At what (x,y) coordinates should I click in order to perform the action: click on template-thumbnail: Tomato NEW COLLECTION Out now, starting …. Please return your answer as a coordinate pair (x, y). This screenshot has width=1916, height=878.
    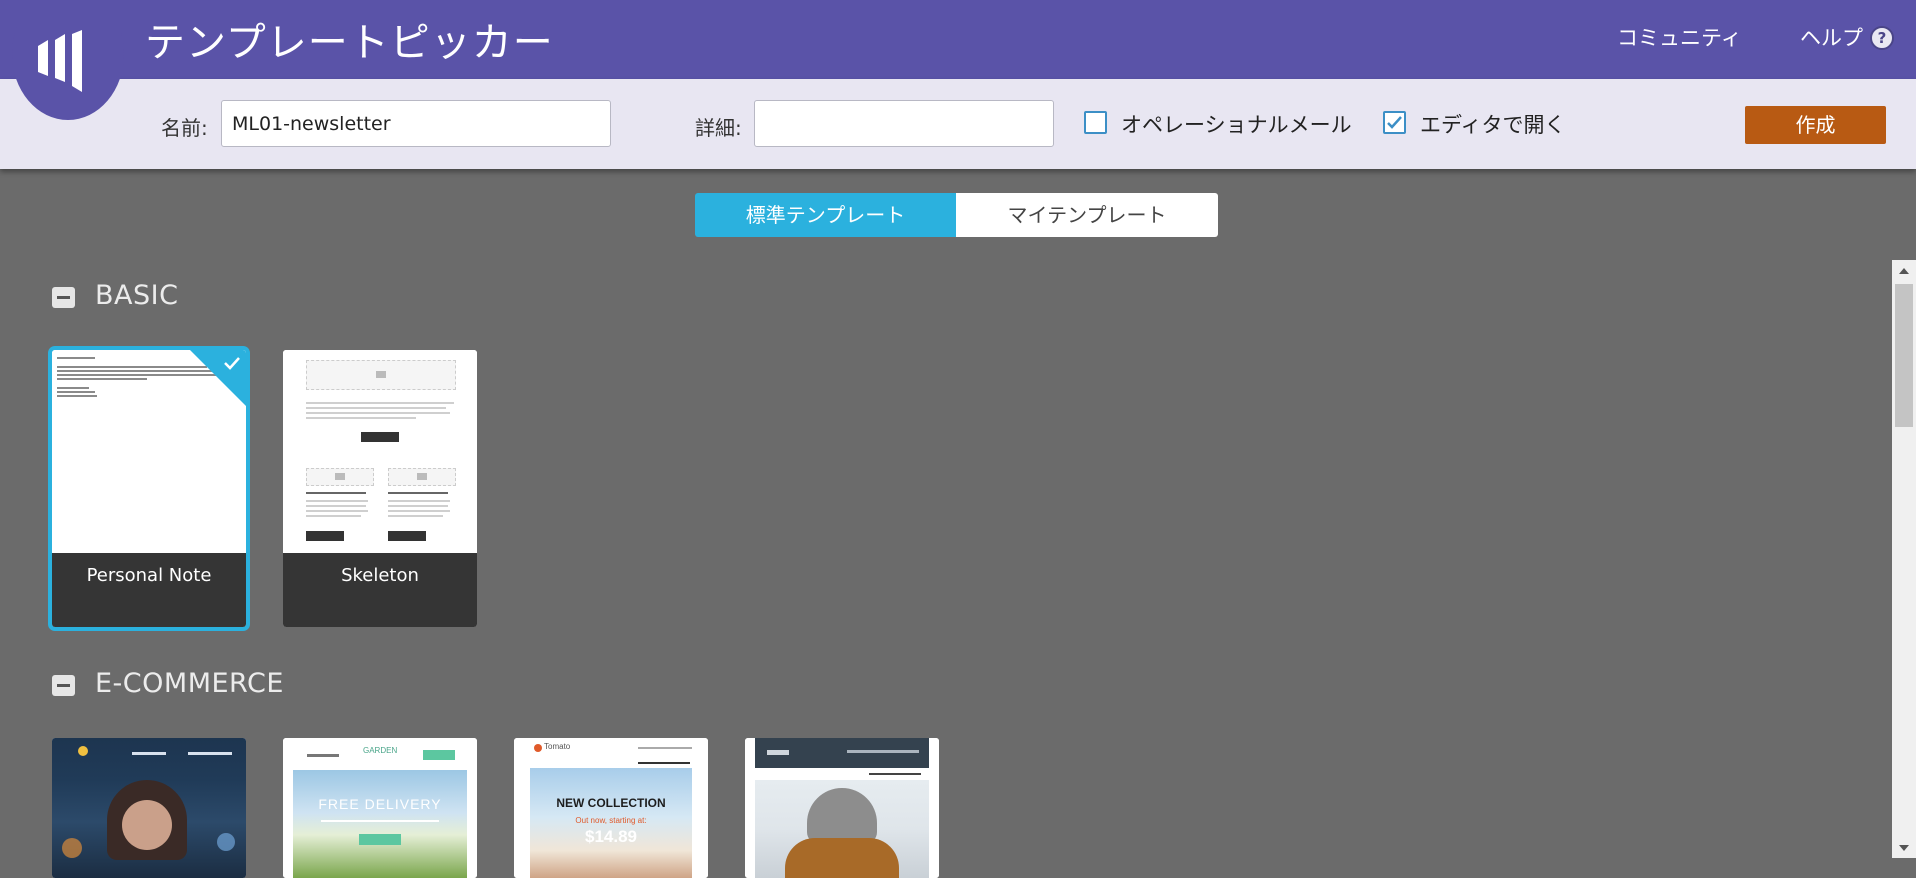
    Looking at the image, I should click on (611, 808).